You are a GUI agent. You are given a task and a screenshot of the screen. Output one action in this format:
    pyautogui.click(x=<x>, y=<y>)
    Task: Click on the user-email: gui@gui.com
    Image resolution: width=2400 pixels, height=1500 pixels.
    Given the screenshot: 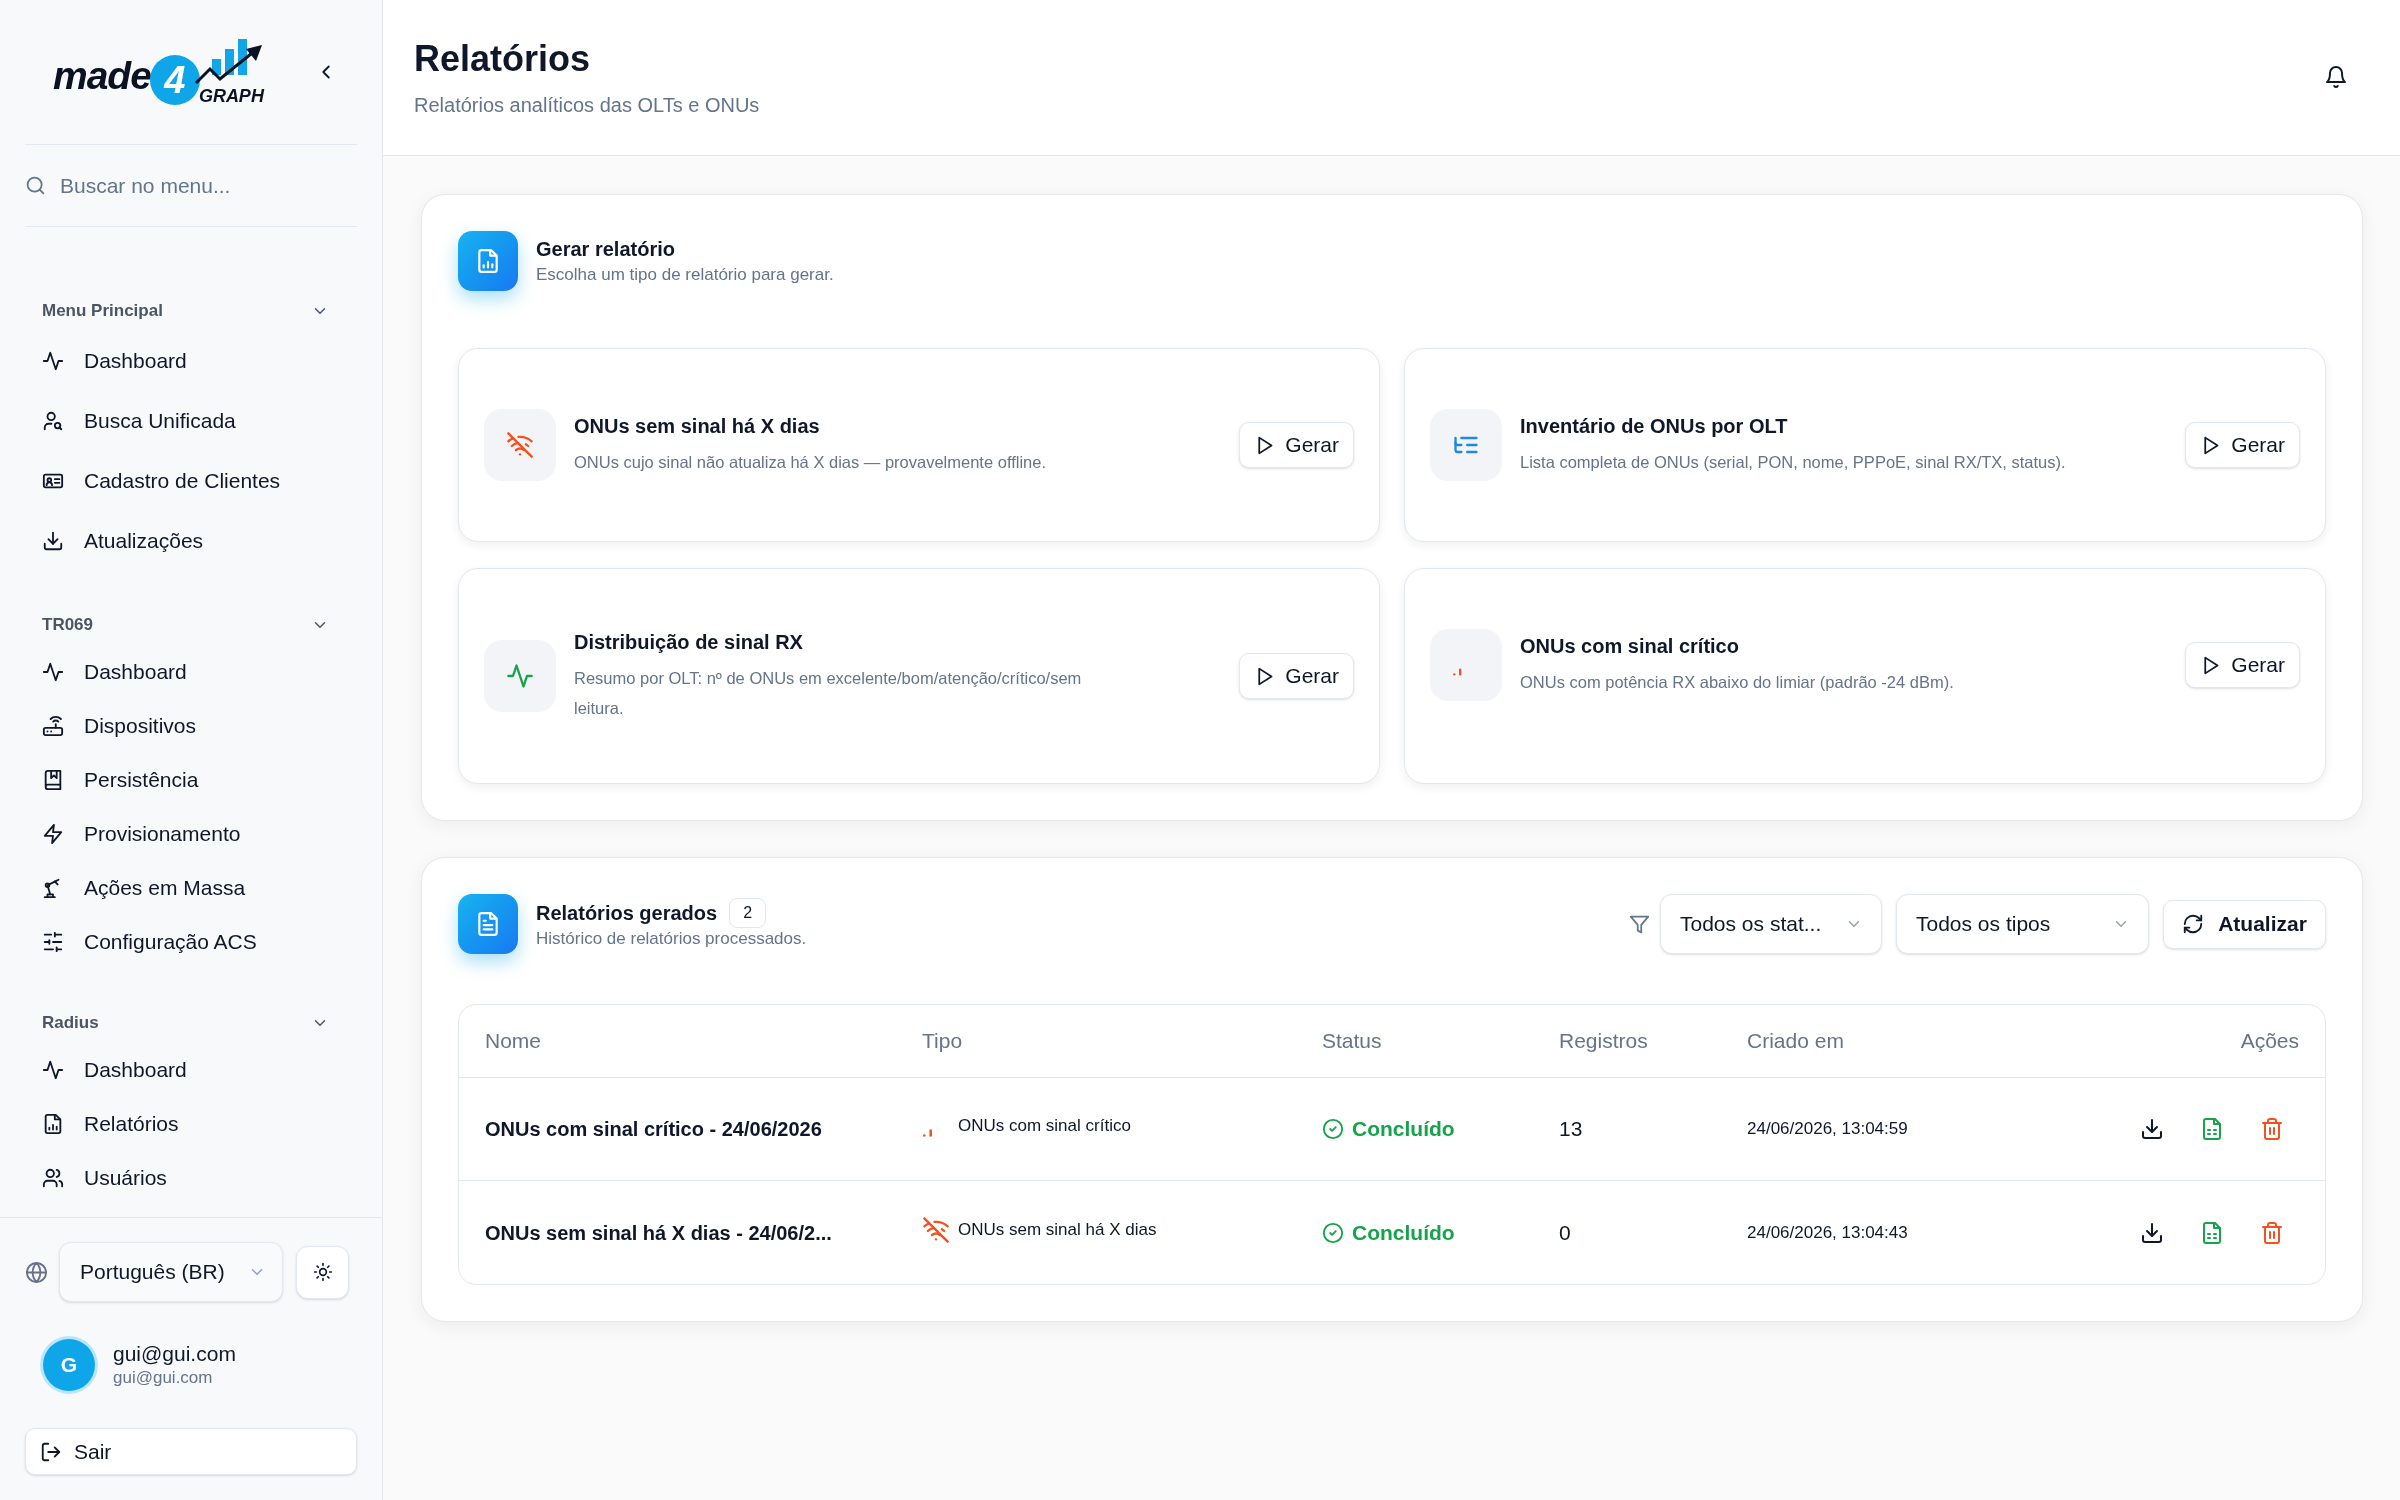 What is the action you would take?
    pyautogui.click(x=163, y=1378)
    